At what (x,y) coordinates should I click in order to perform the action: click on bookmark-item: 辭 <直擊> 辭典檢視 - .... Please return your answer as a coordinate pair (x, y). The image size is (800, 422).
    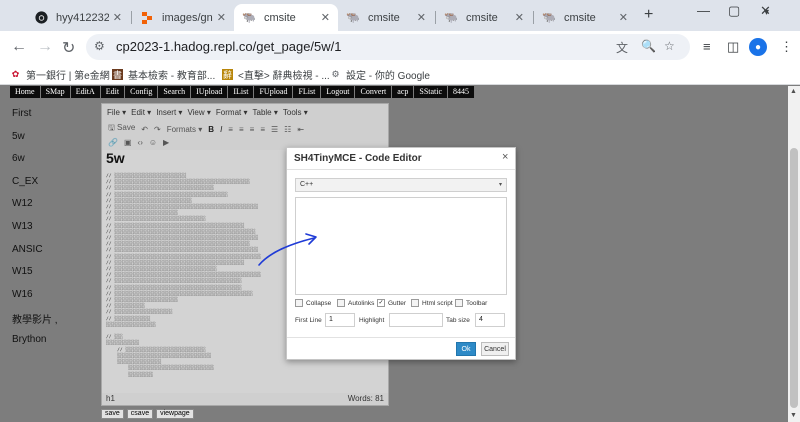
    Looking at the image, I should click on (276, 74).